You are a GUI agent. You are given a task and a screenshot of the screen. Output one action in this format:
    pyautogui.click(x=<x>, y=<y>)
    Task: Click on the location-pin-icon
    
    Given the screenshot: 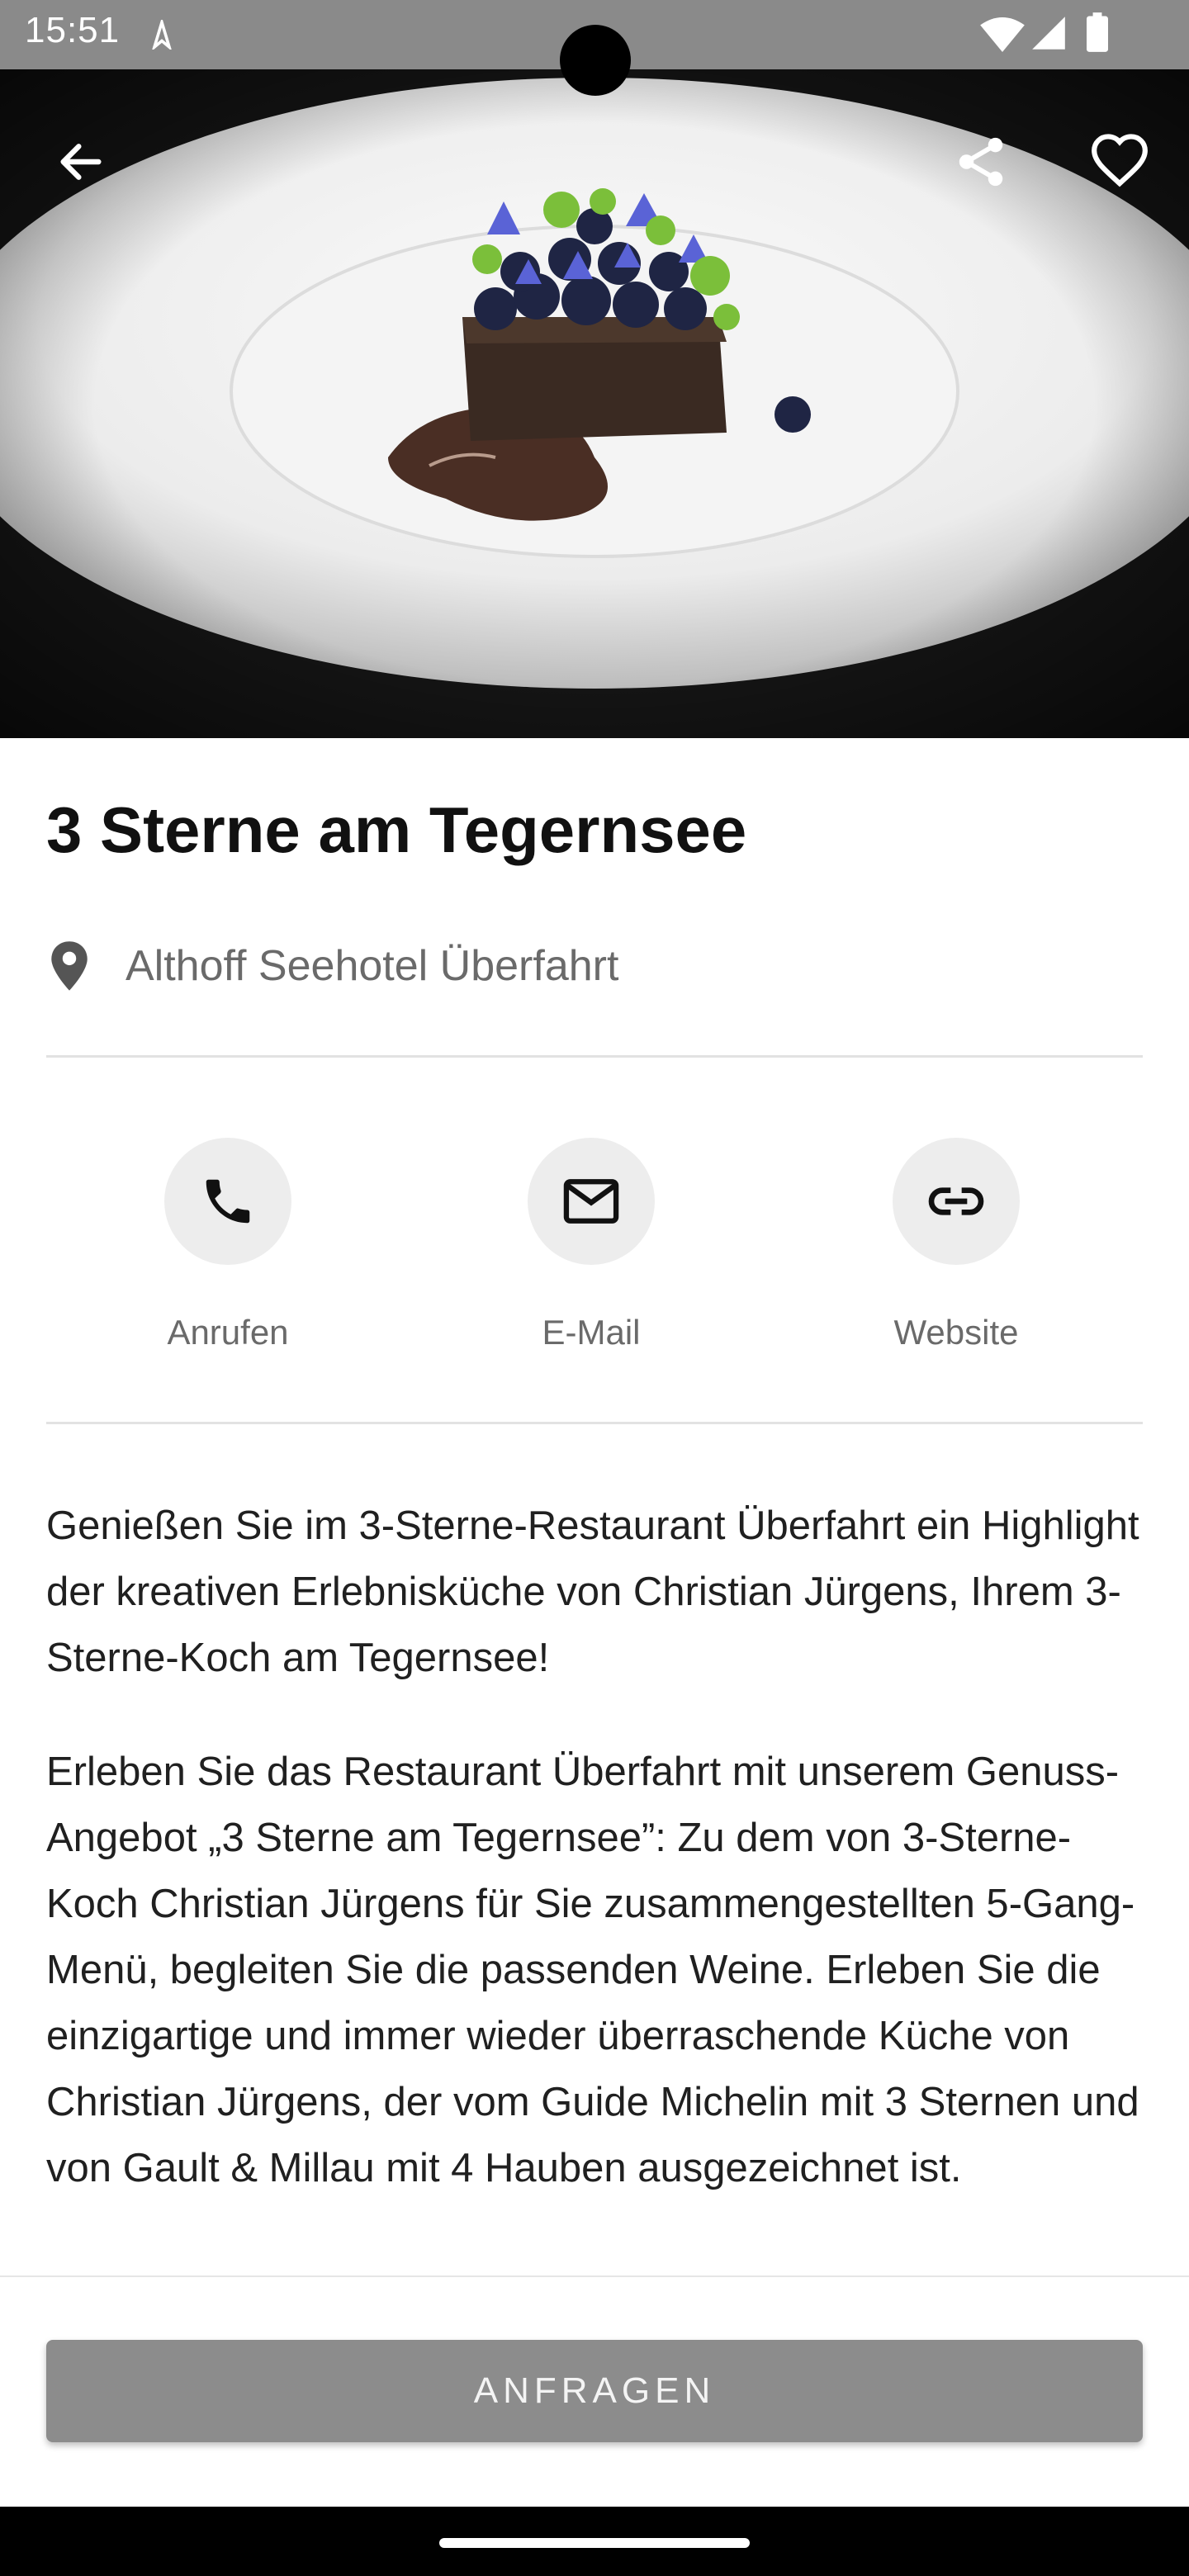 What is the action you would take?
    pyautogui.click(x=69, y=966)
    